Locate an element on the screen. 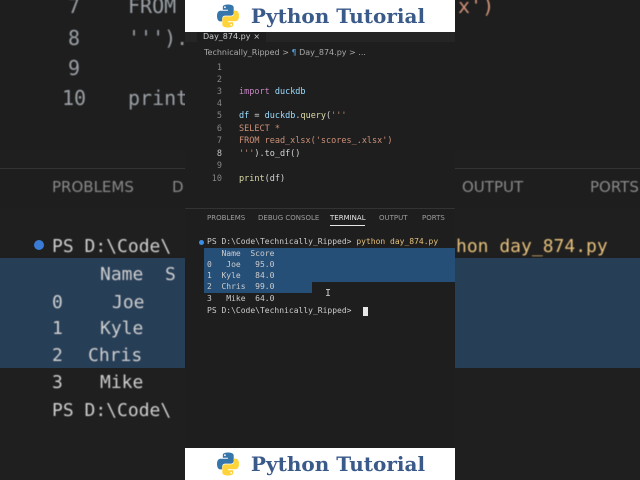 The height and width of the screenshot is (480, 640). bg-row-index: 2 is located at coordinates (57, 355).